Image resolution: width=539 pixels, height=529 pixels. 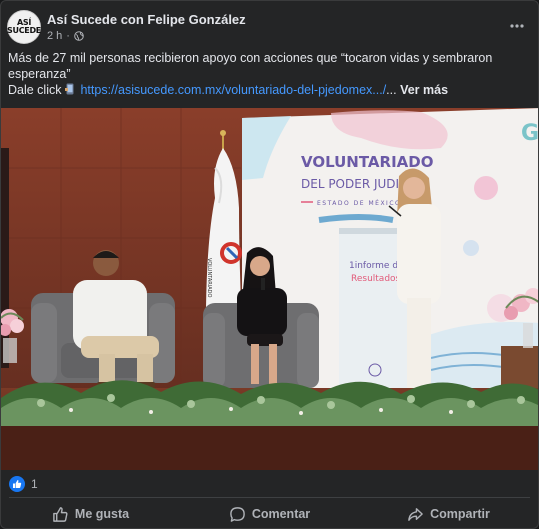 What do you see at coordinates (281, 514) in the screenshot?
I see `comment-label: Comentar` at bounding box center [281, 514].